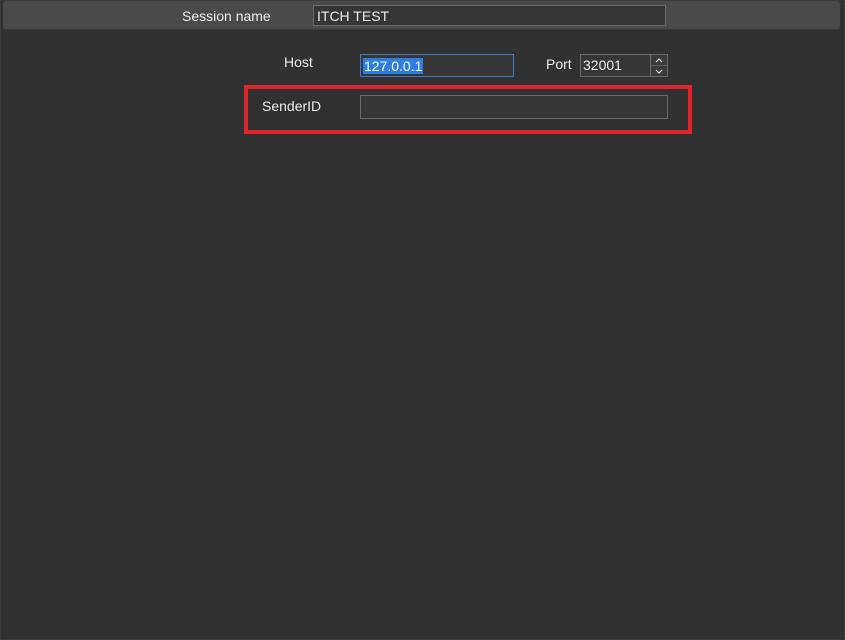  Describe the element at coordinates (298, 62) in the screenshot. I see `host-label: Host` at that location.